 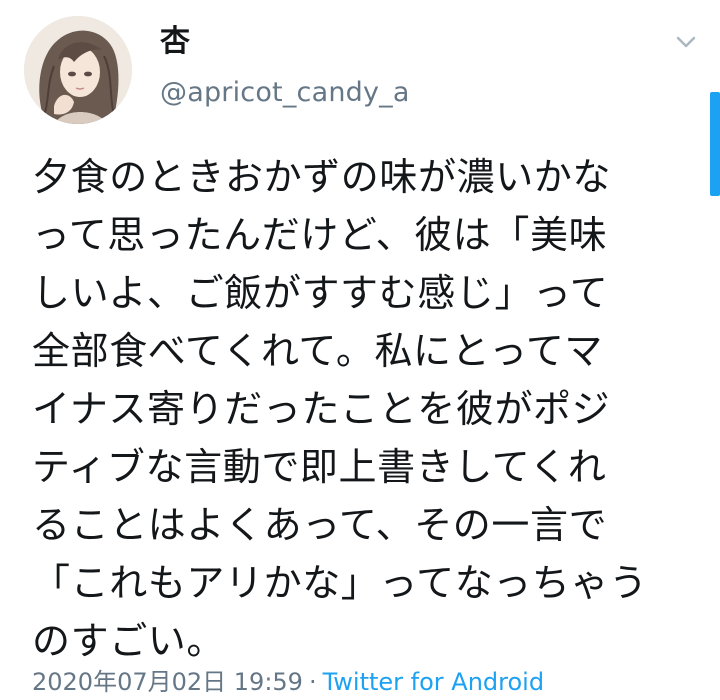 I want to click on avatar-illustration, so click(x=78, y=70).